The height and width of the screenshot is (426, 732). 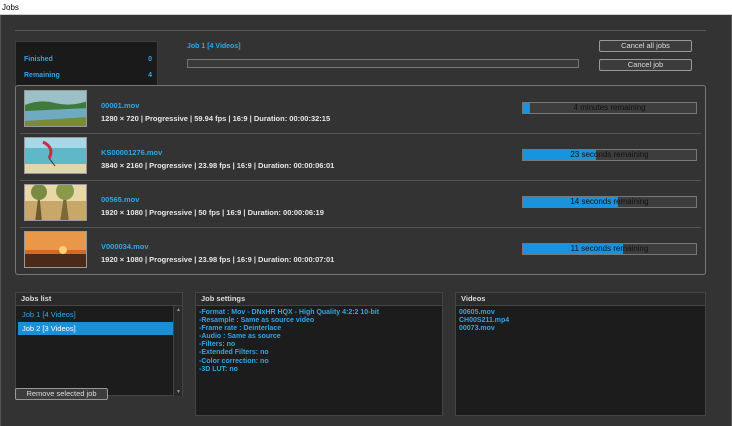 What do you see at coordinates (178, 310) in the screenshot?
I see `scroll-up-icon: ▲` at bounding box center [178, 310].